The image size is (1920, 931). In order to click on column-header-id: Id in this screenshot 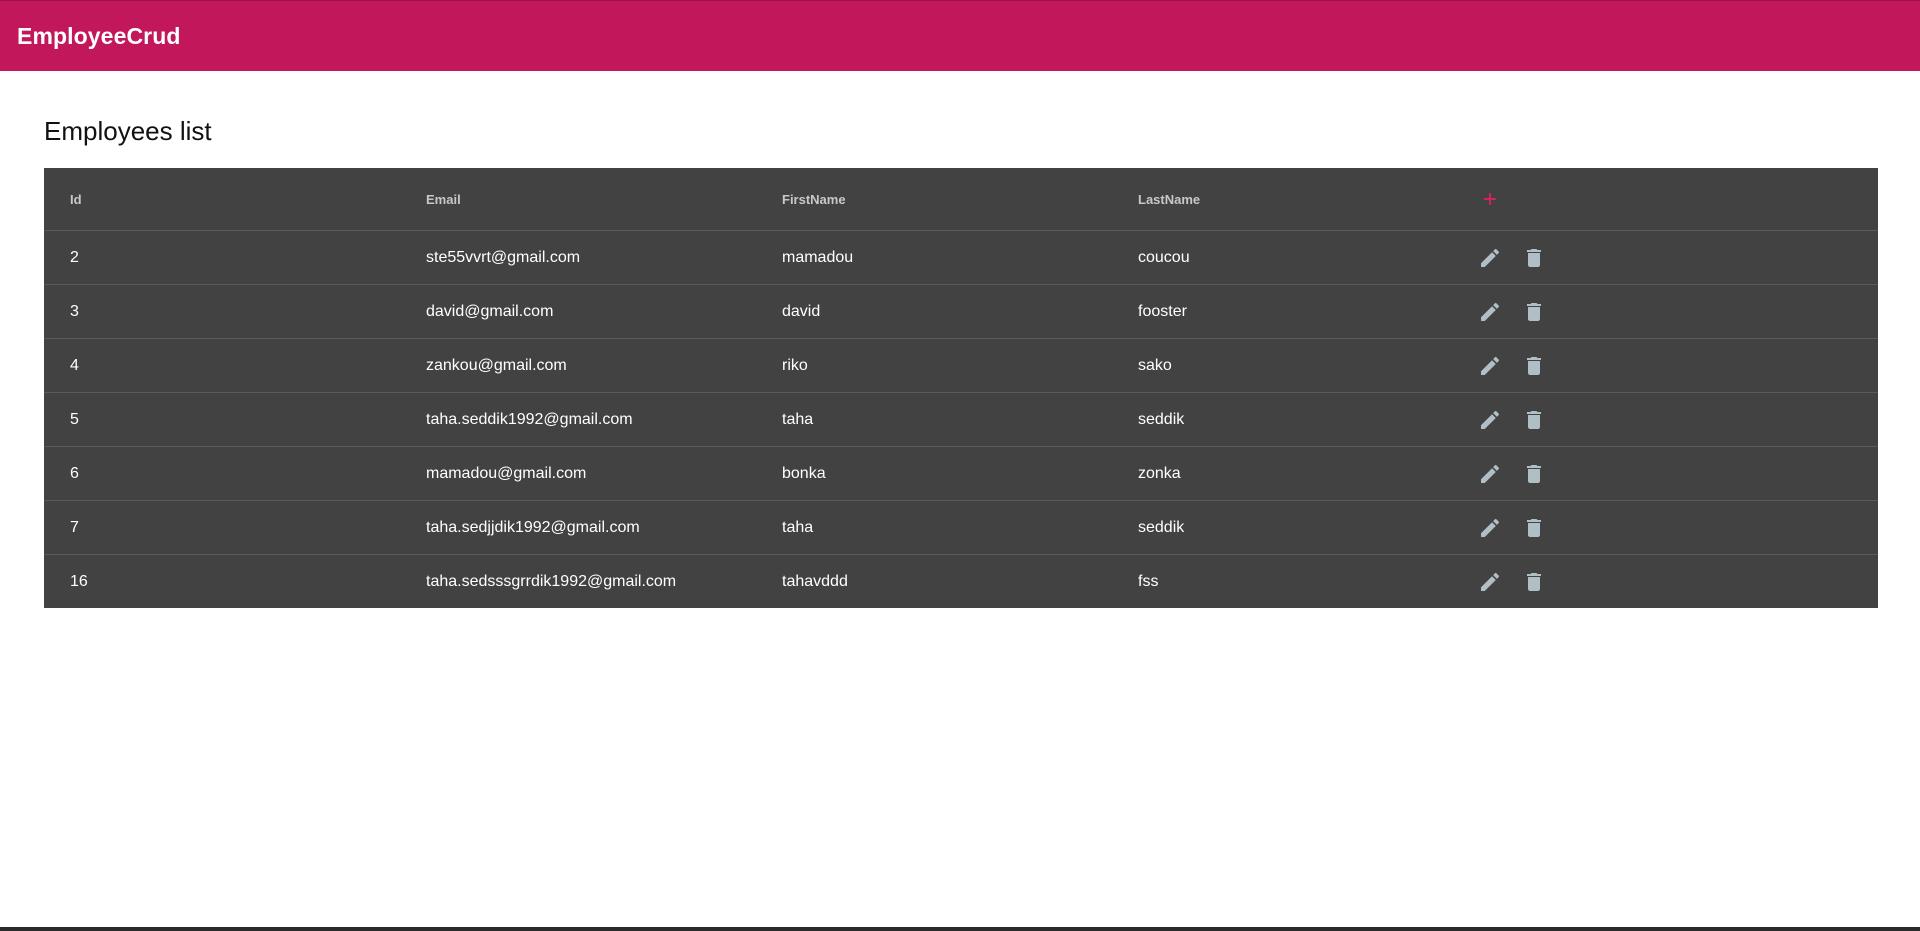, I will do `click(222, 199)`.